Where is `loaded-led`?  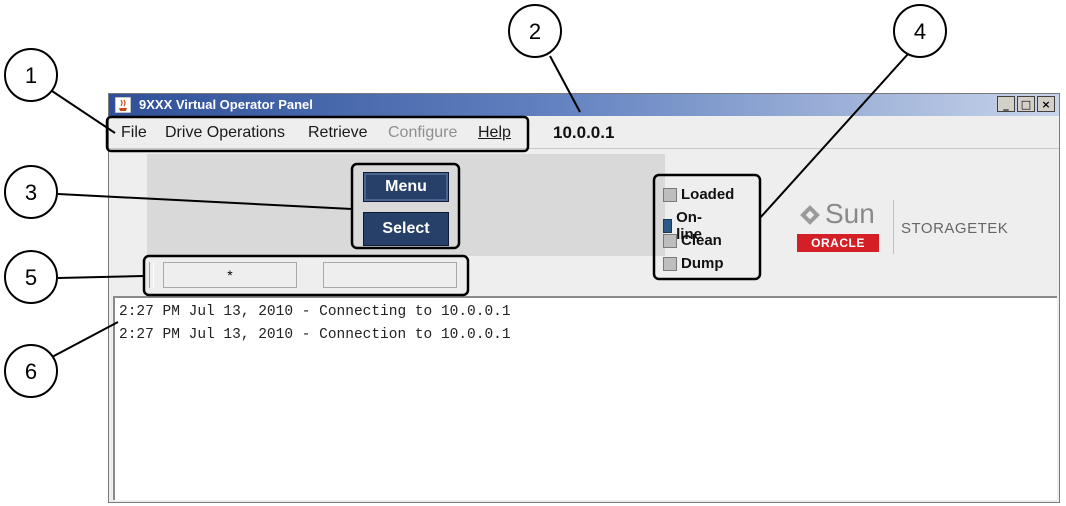 loaded-led is located at coordinates (670, 194).